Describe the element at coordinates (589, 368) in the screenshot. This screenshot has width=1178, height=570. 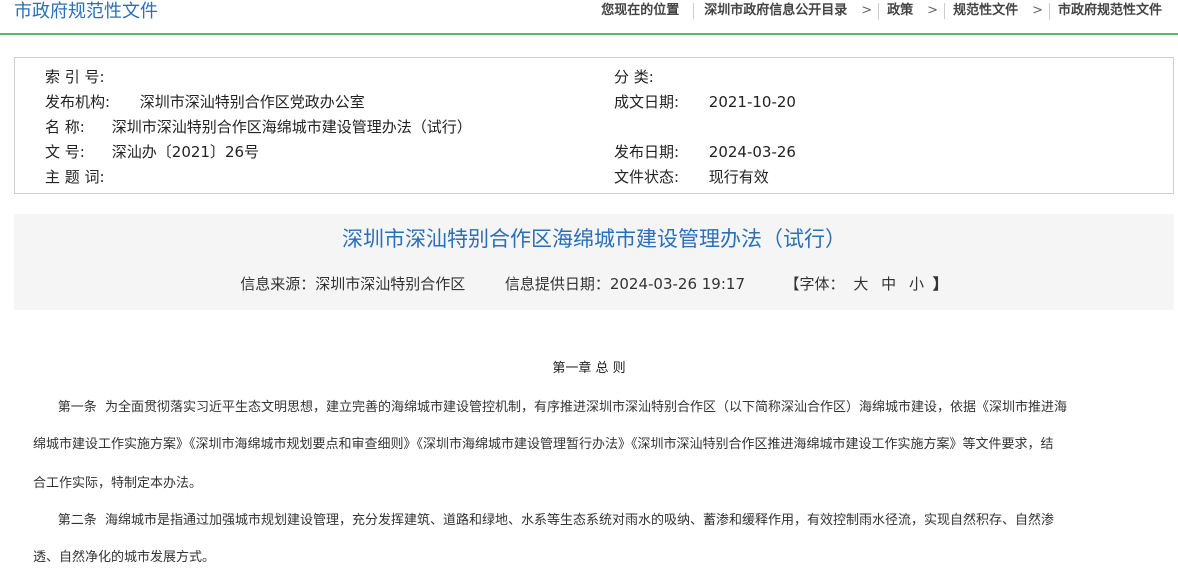
I see `chapter-heading: 第一章 总 则` at that location.